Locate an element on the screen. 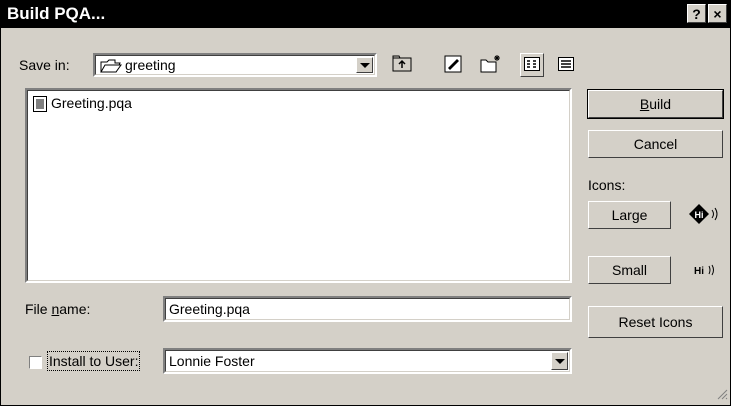 Image resolution: width=731 pixels, height=406 pixels. install-user-combo: Lonnie Foster is located at coordinates (367, 361).